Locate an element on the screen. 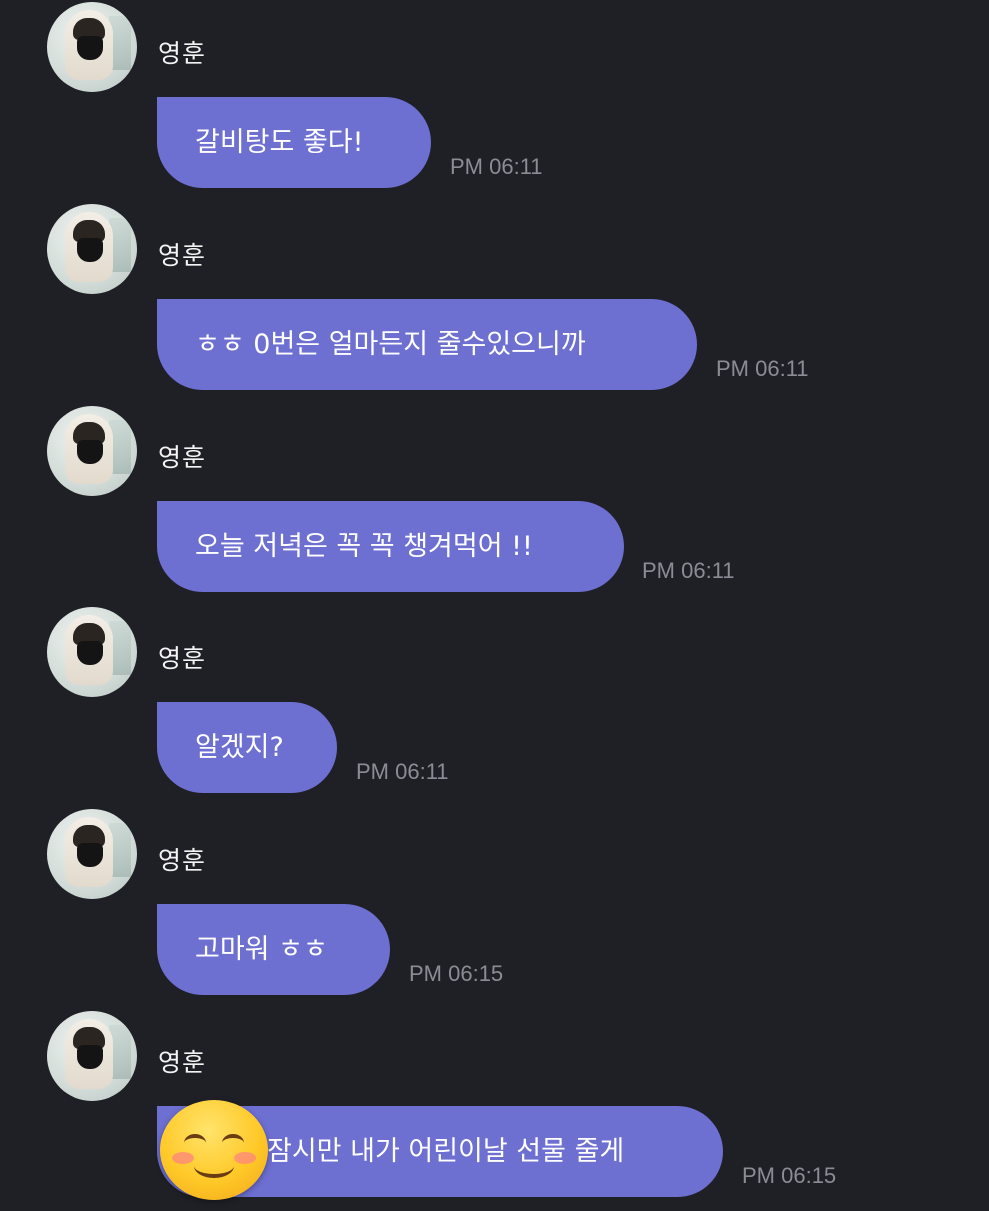 The width and height of the screenshot is (989, 1211). message-bubble: 갈비탕도 좋다! is located at coordinates (294, 142).